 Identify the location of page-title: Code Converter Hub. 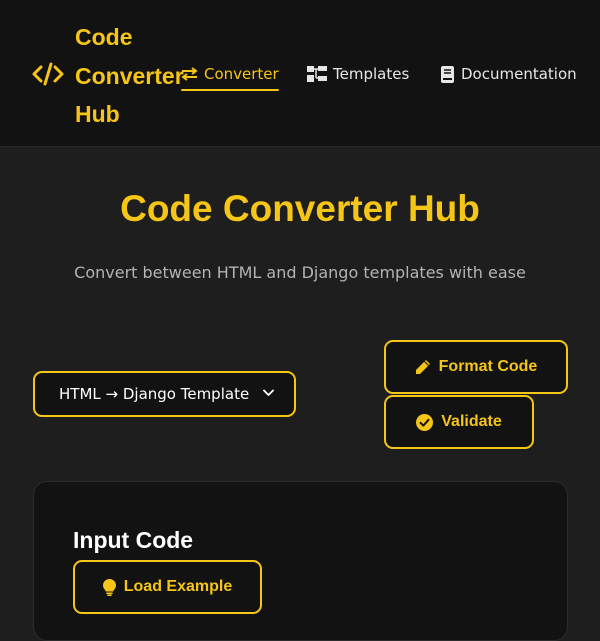
(300, 208).